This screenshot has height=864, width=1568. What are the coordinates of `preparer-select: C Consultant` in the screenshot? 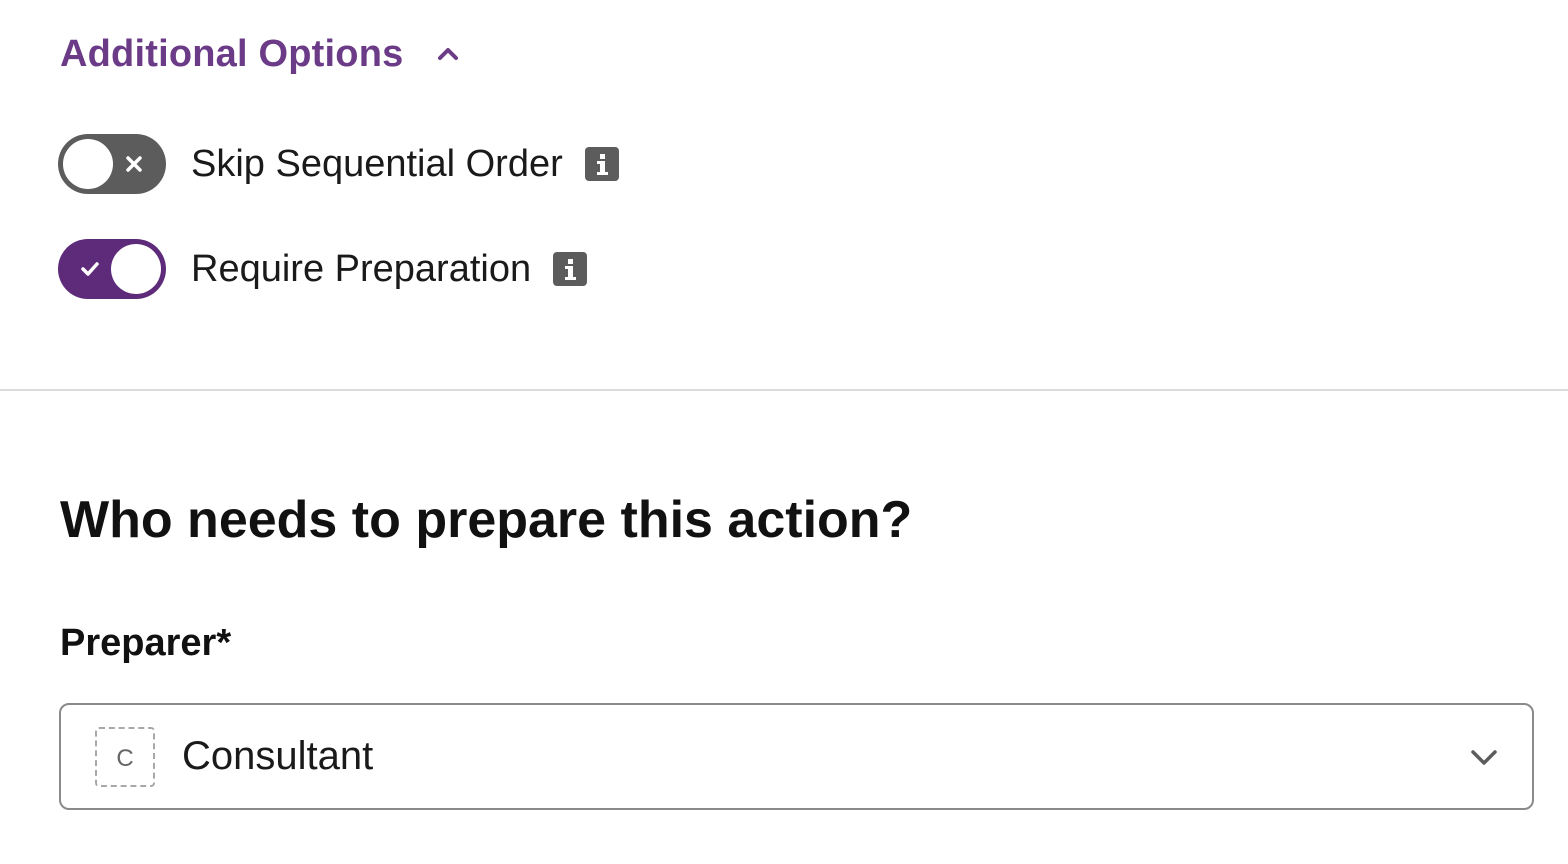 It's located at (796, 756).